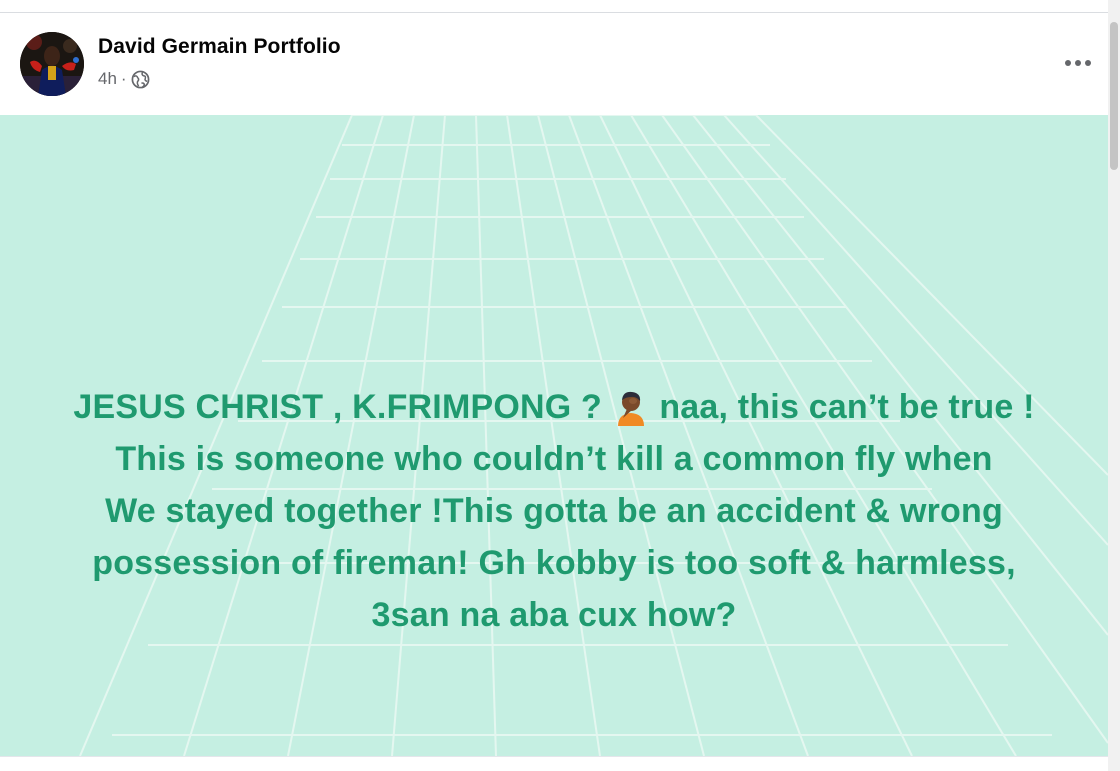 The height and width of the screenshot is (771, 1120). What do you see at coordinates (140, 79) in the screenshot?
I see `globe-icon` at bounding box center [140, 79].